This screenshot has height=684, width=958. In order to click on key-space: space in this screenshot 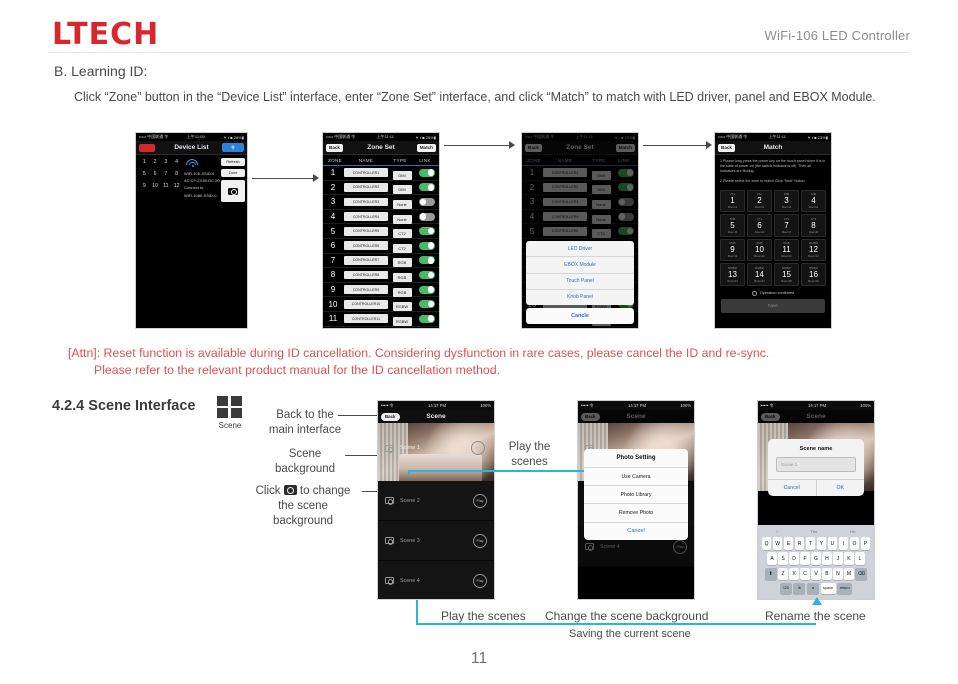, I will do `click(828, 588)`.